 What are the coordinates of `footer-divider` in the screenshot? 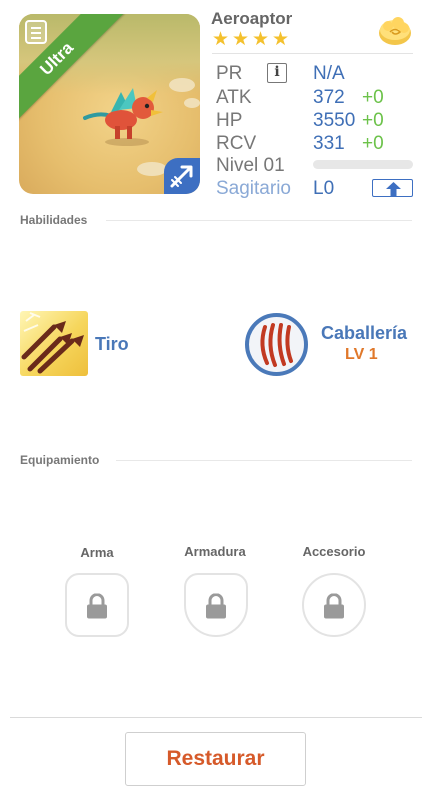 It's located at (216, 717).